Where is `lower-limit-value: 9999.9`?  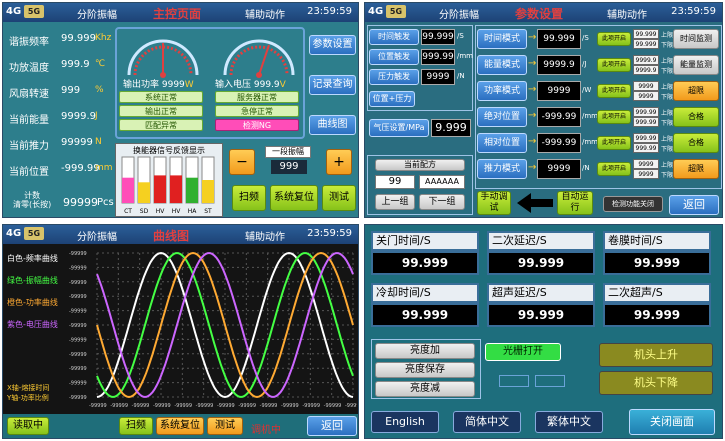
lower-limit-value: 9999.9 is located at coordinates (646, 70).